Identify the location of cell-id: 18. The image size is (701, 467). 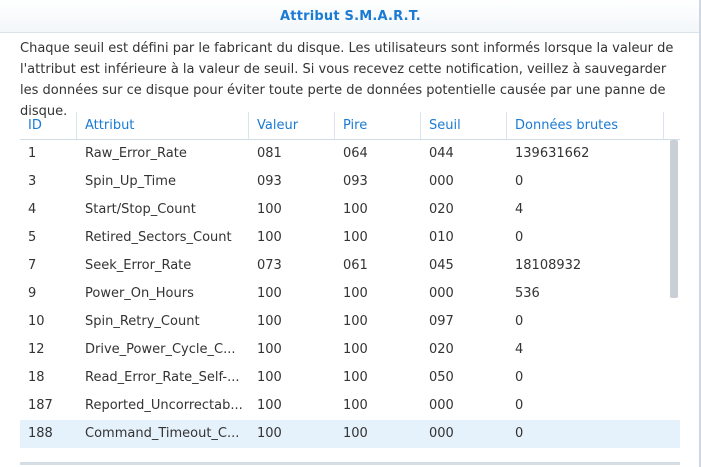
(36, 377).